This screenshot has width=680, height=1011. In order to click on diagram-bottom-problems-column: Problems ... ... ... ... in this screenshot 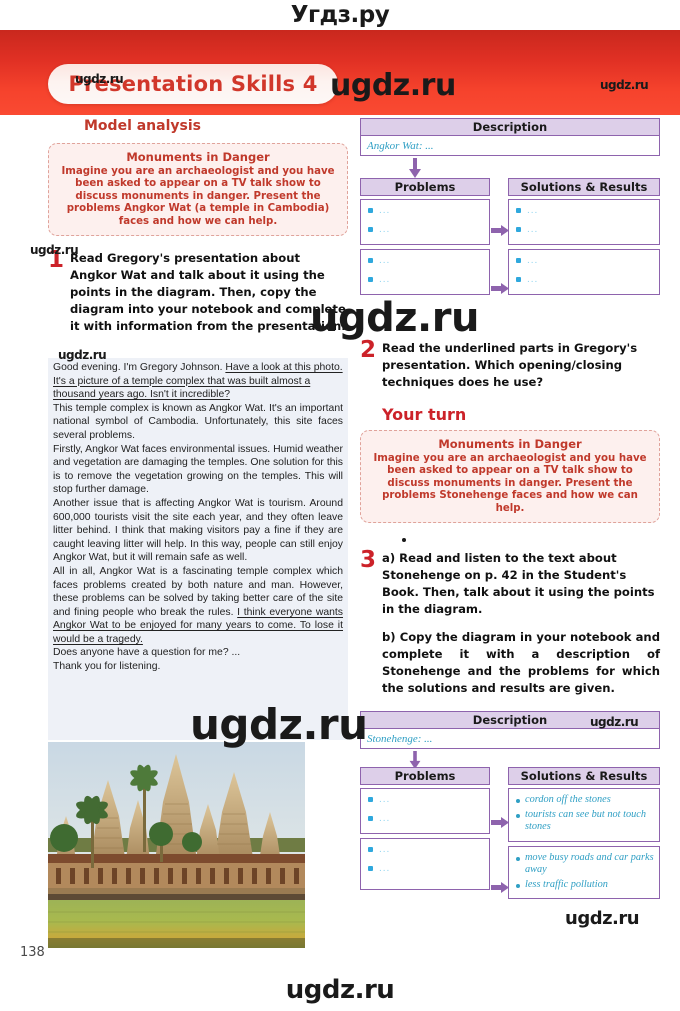, I will do `click(425, 833)`.